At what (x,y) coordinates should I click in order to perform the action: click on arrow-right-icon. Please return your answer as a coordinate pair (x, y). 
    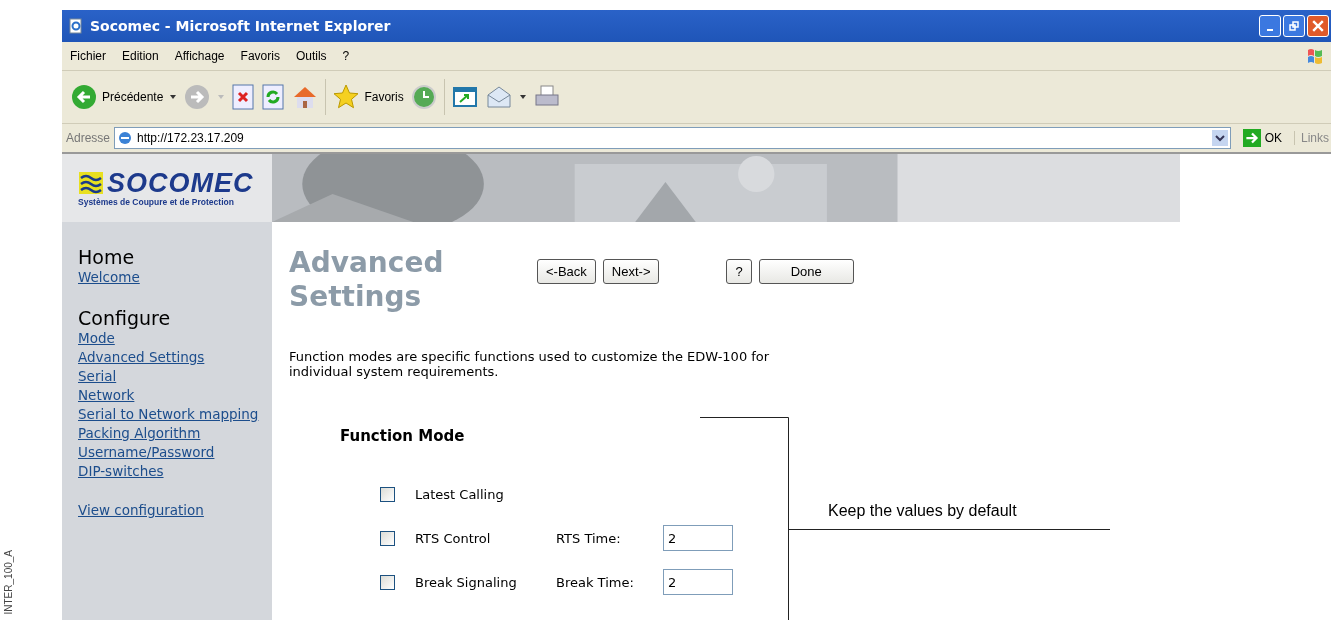
    Looking at the image, I should click on (1251, 138).